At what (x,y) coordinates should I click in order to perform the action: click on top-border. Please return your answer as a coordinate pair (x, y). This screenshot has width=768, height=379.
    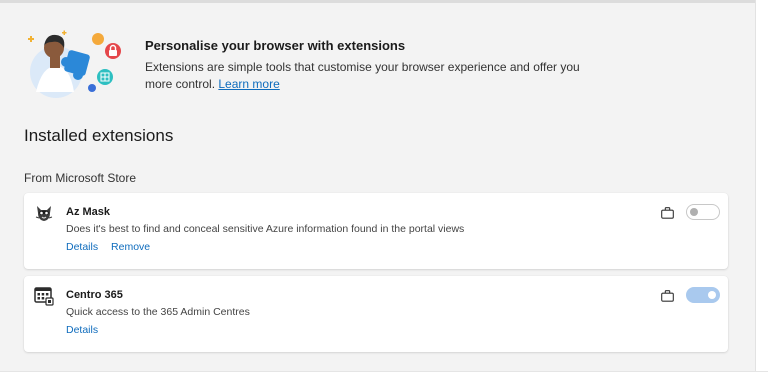
    Looking at the image, I should click on (384, 1).